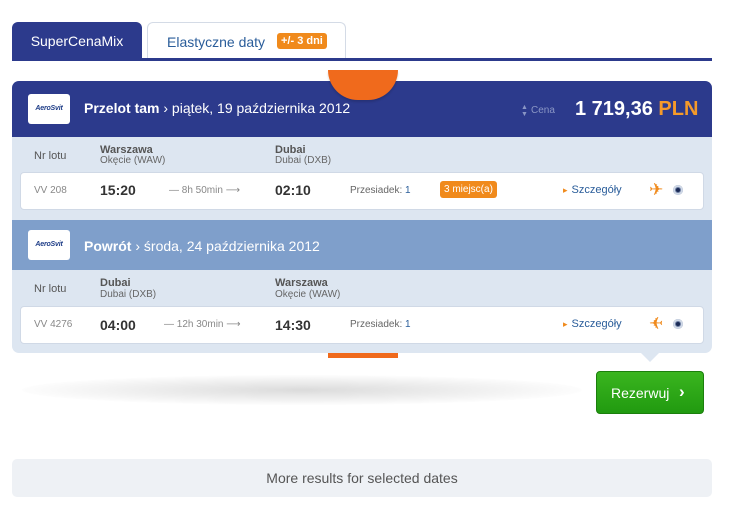  I want to click on chevron-right-icon: ›, so click(682, 391).